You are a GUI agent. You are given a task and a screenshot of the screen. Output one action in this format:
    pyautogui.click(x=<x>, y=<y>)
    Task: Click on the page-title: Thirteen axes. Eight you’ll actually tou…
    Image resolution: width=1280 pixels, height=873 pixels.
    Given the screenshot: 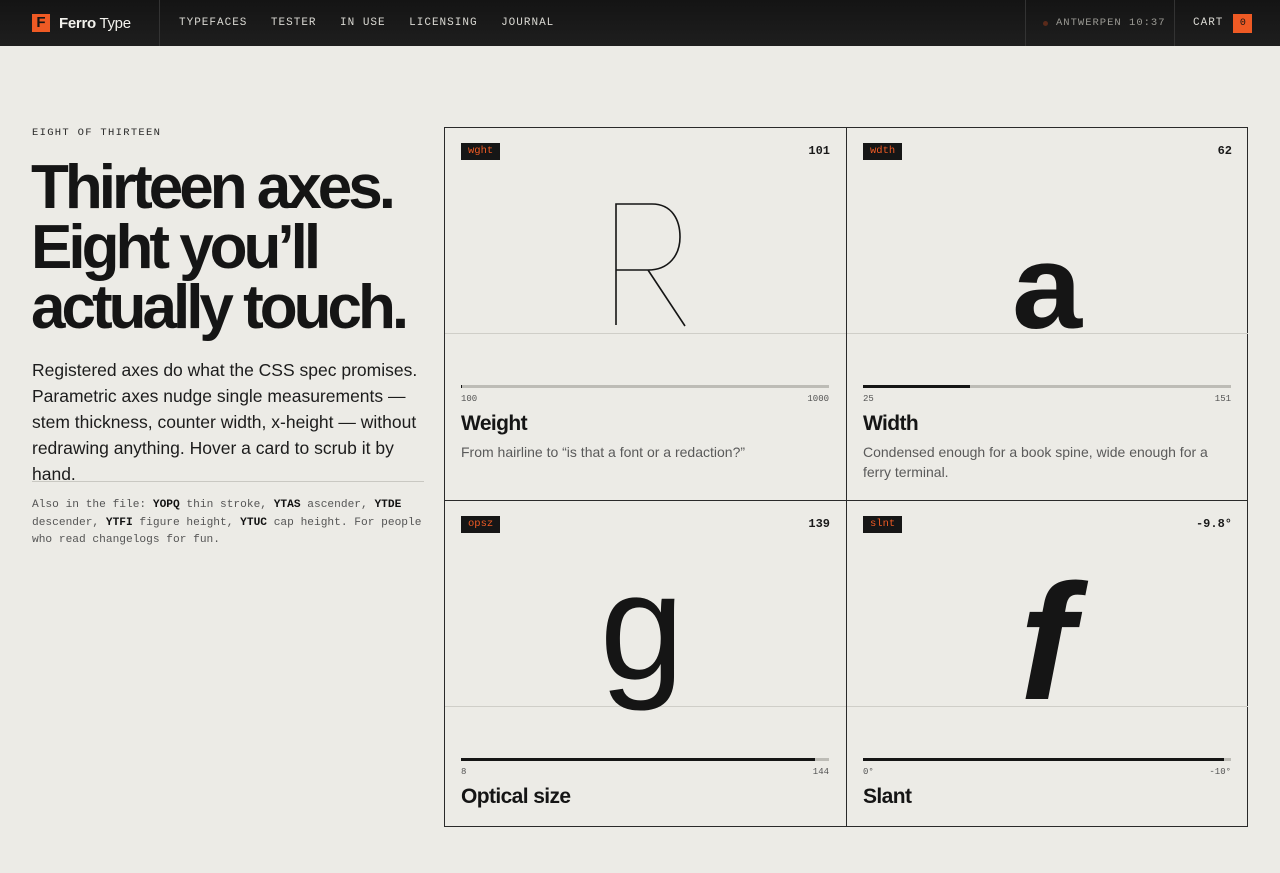 What is the action you would take?
    pyautogui.click(x=241, y=248)
    